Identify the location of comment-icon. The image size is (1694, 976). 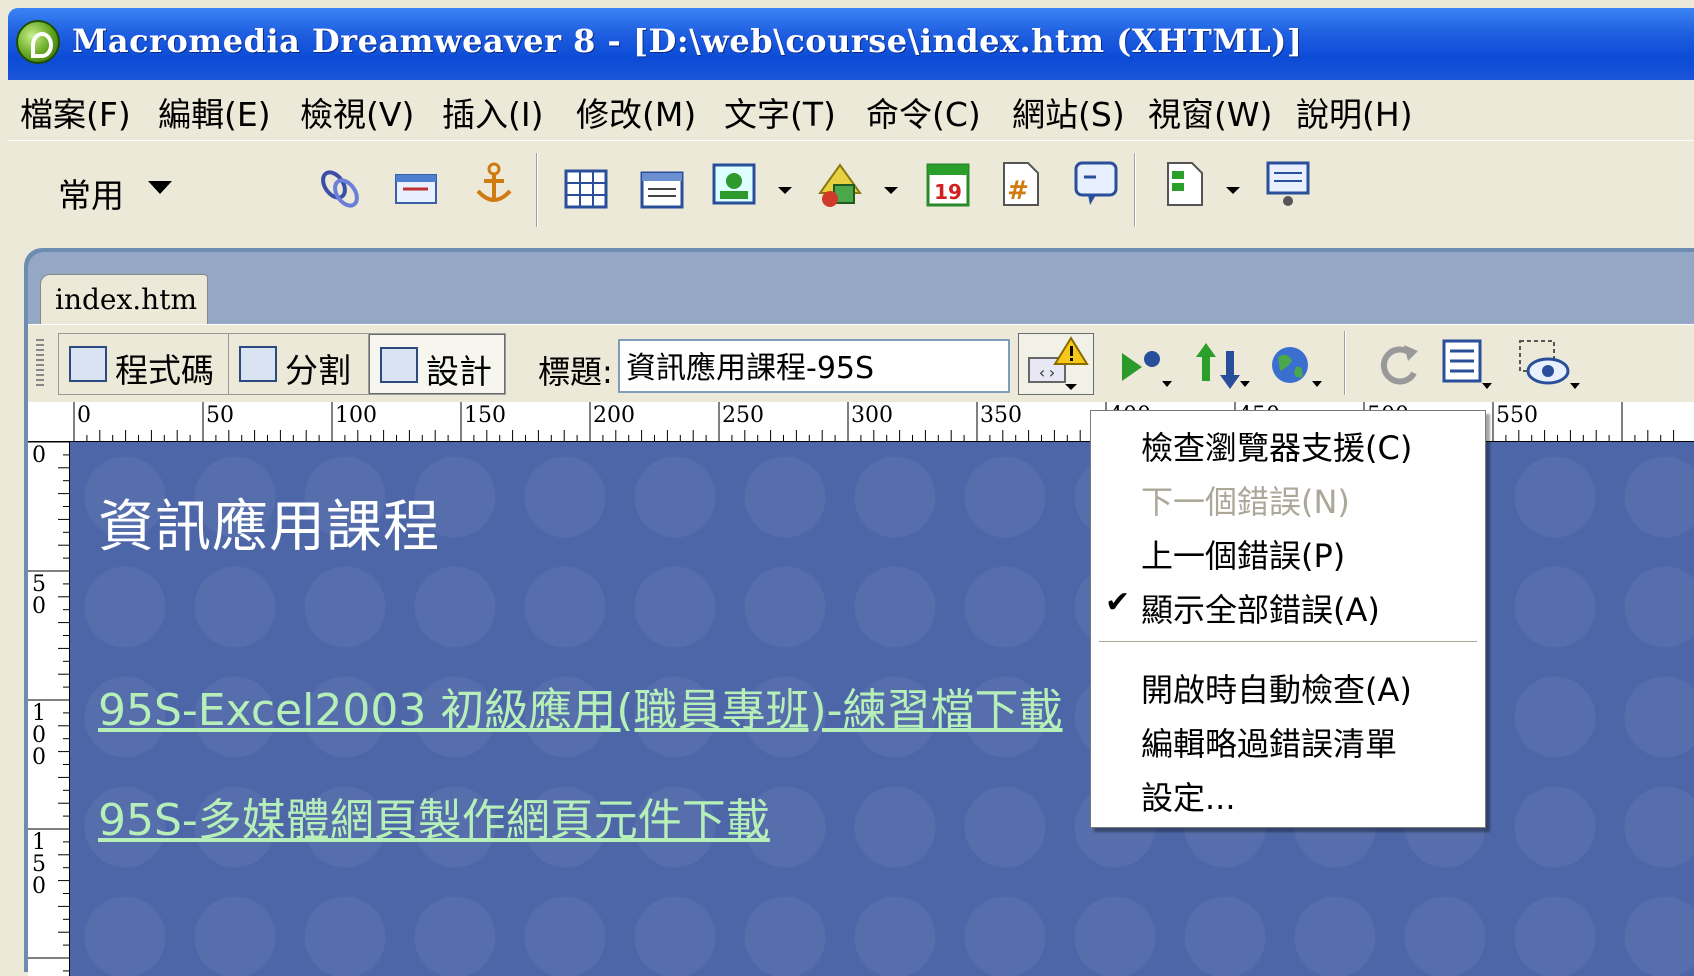
(1096, 184).